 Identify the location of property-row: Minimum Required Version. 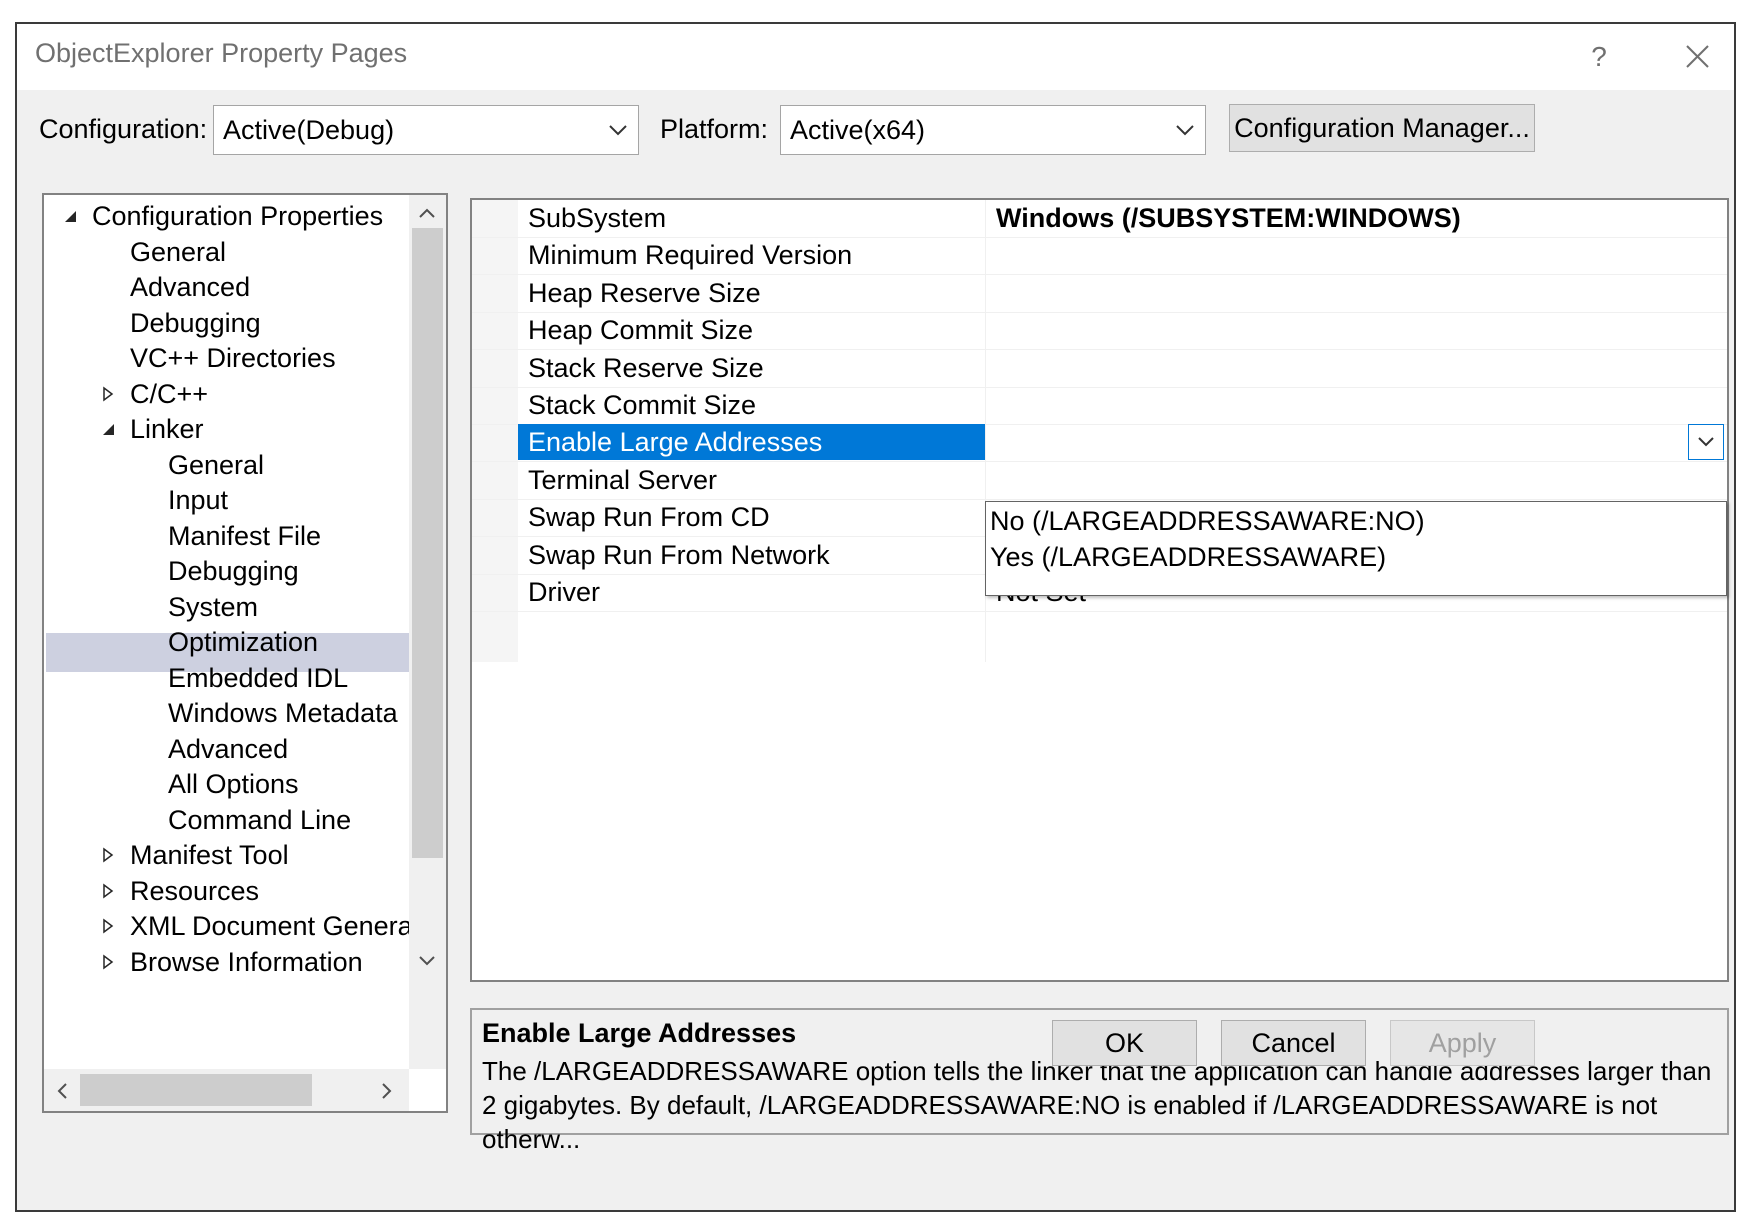
(1099, 256).